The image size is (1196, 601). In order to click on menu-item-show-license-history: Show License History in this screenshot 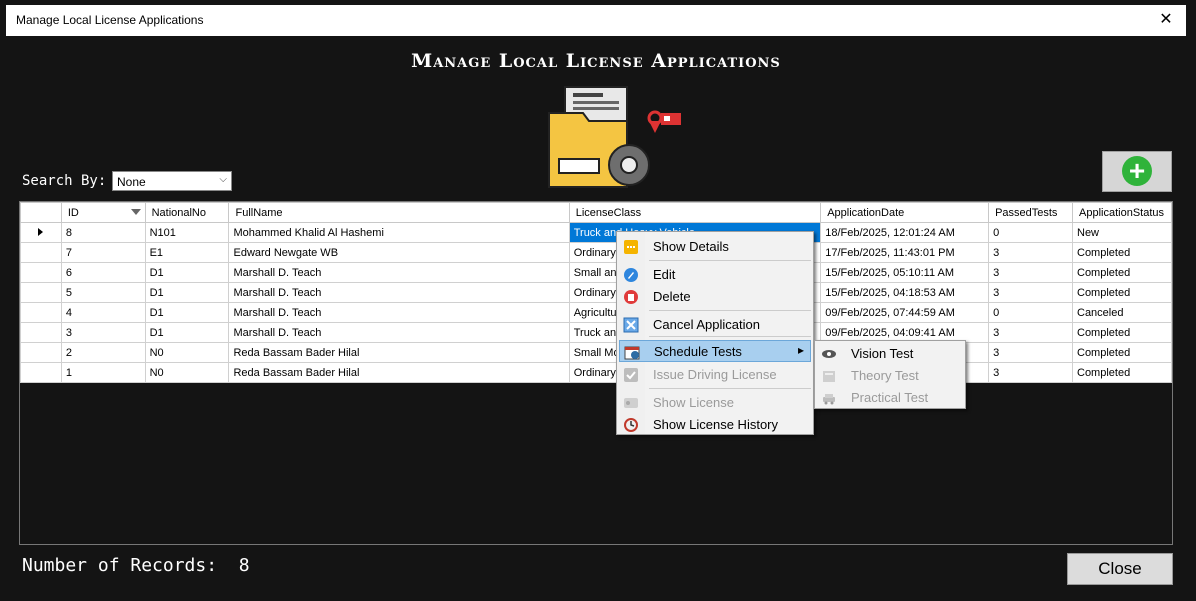, I will do `click(715, 425)`.